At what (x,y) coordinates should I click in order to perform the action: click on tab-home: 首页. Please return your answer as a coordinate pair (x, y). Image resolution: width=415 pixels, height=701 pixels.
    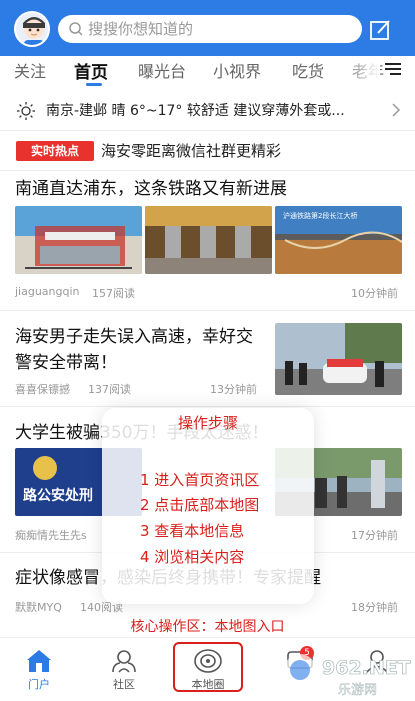
    Looking at the image, I should click on (91, 70).